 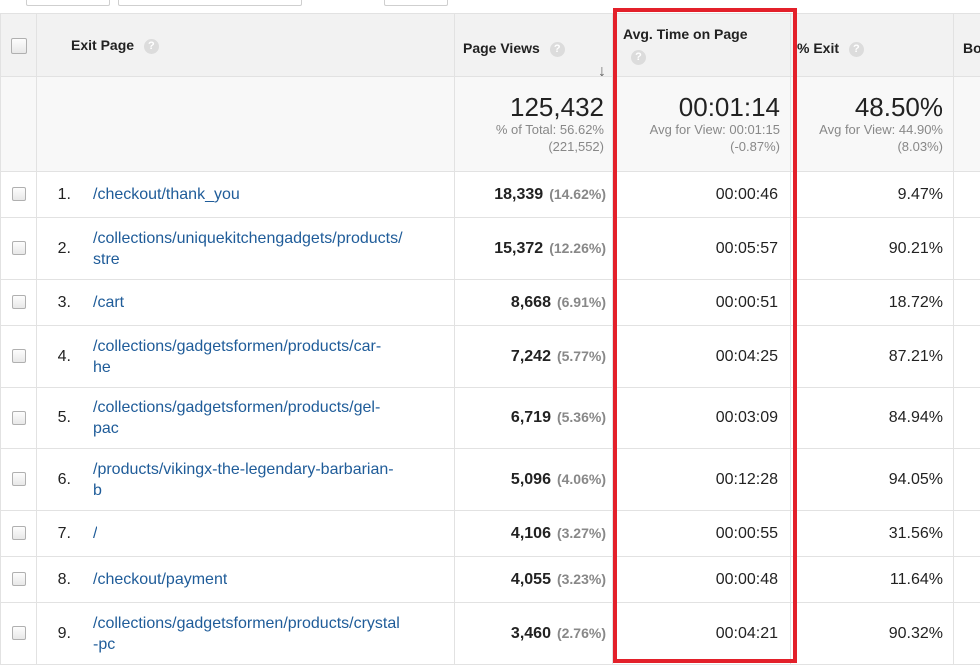 What do you see at coordinates (19, 46) in the screenshot?
I see `select-all-checkbox` at bounding box center [19, 46].